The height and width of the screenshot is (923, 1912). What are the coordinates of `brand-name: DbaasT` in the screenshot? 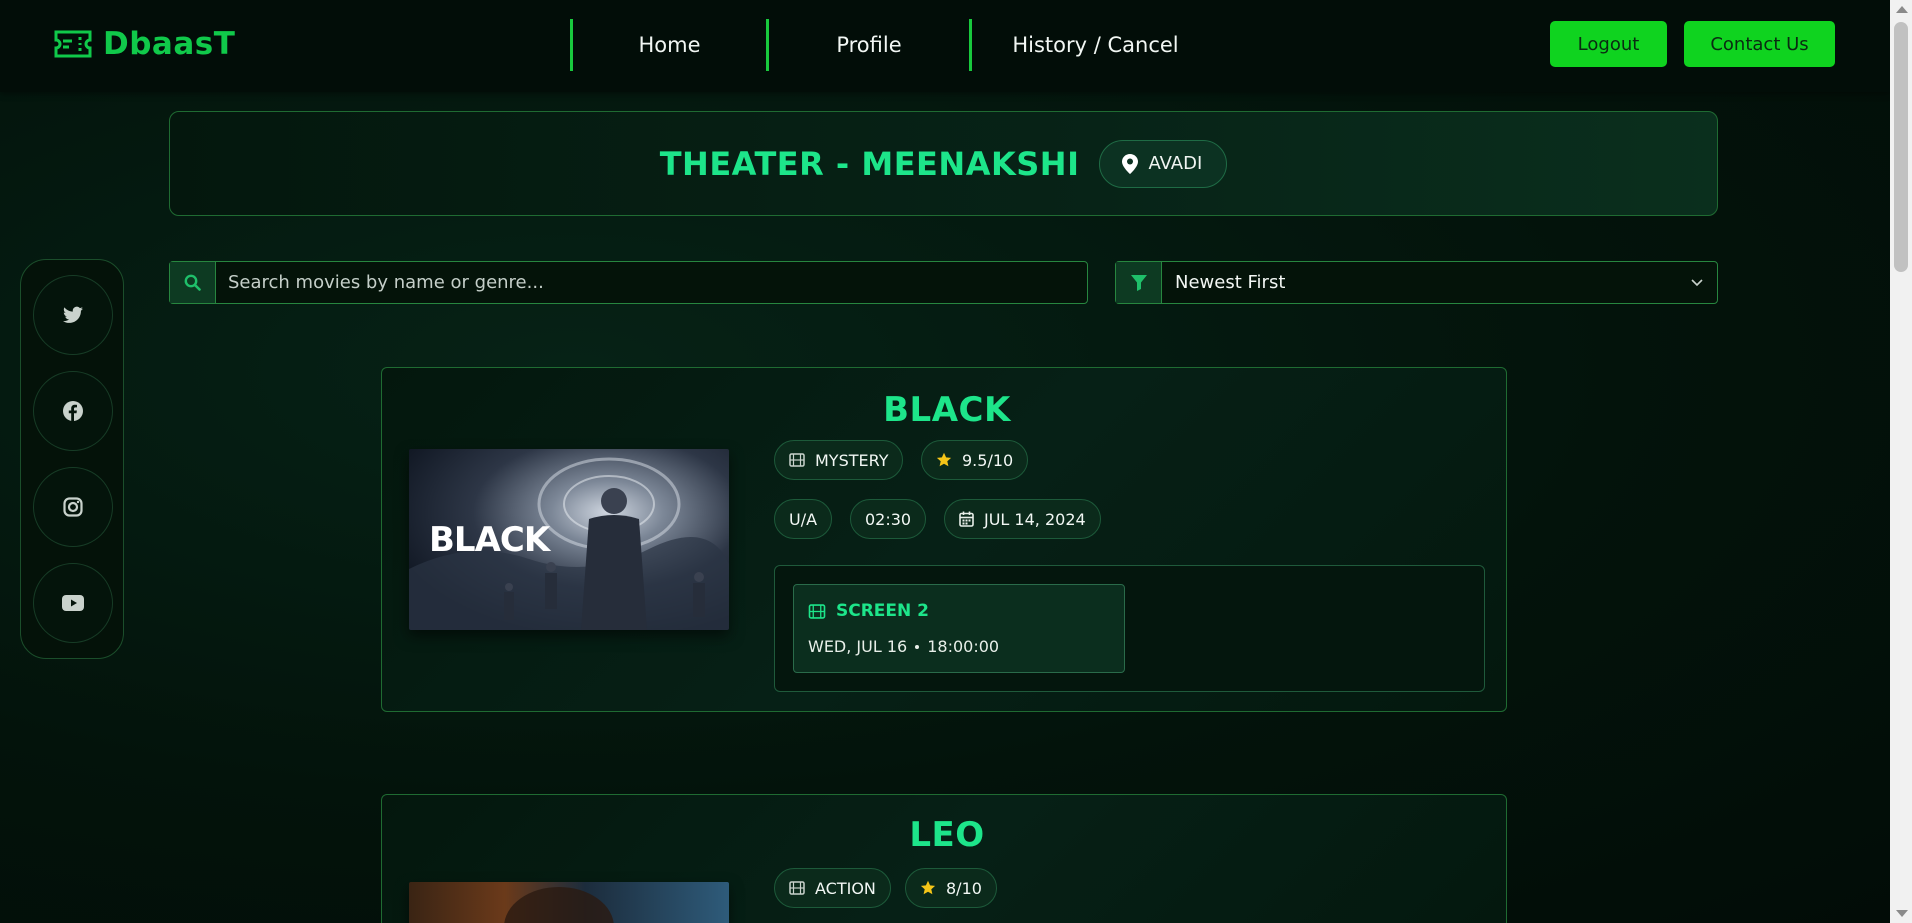 It's located at (169, 44).